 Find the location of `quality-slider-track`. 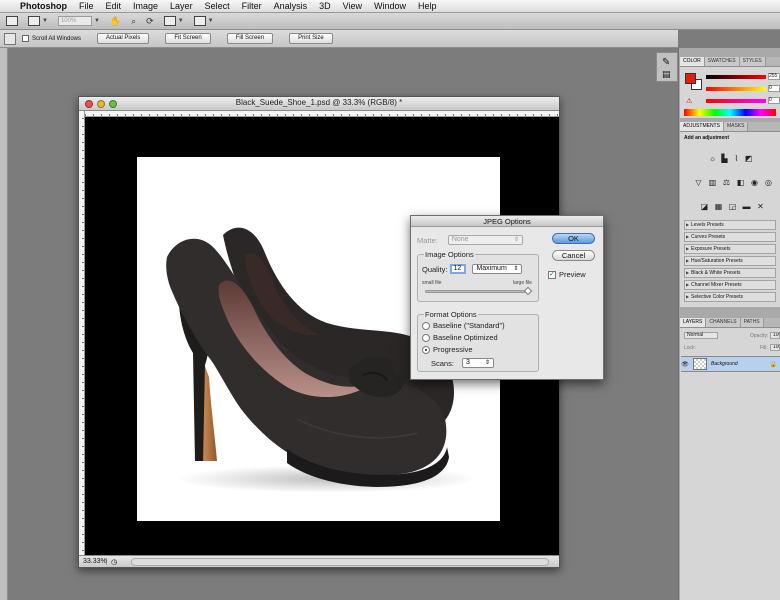

quality-slider-track is located at coordinates (477, 291).